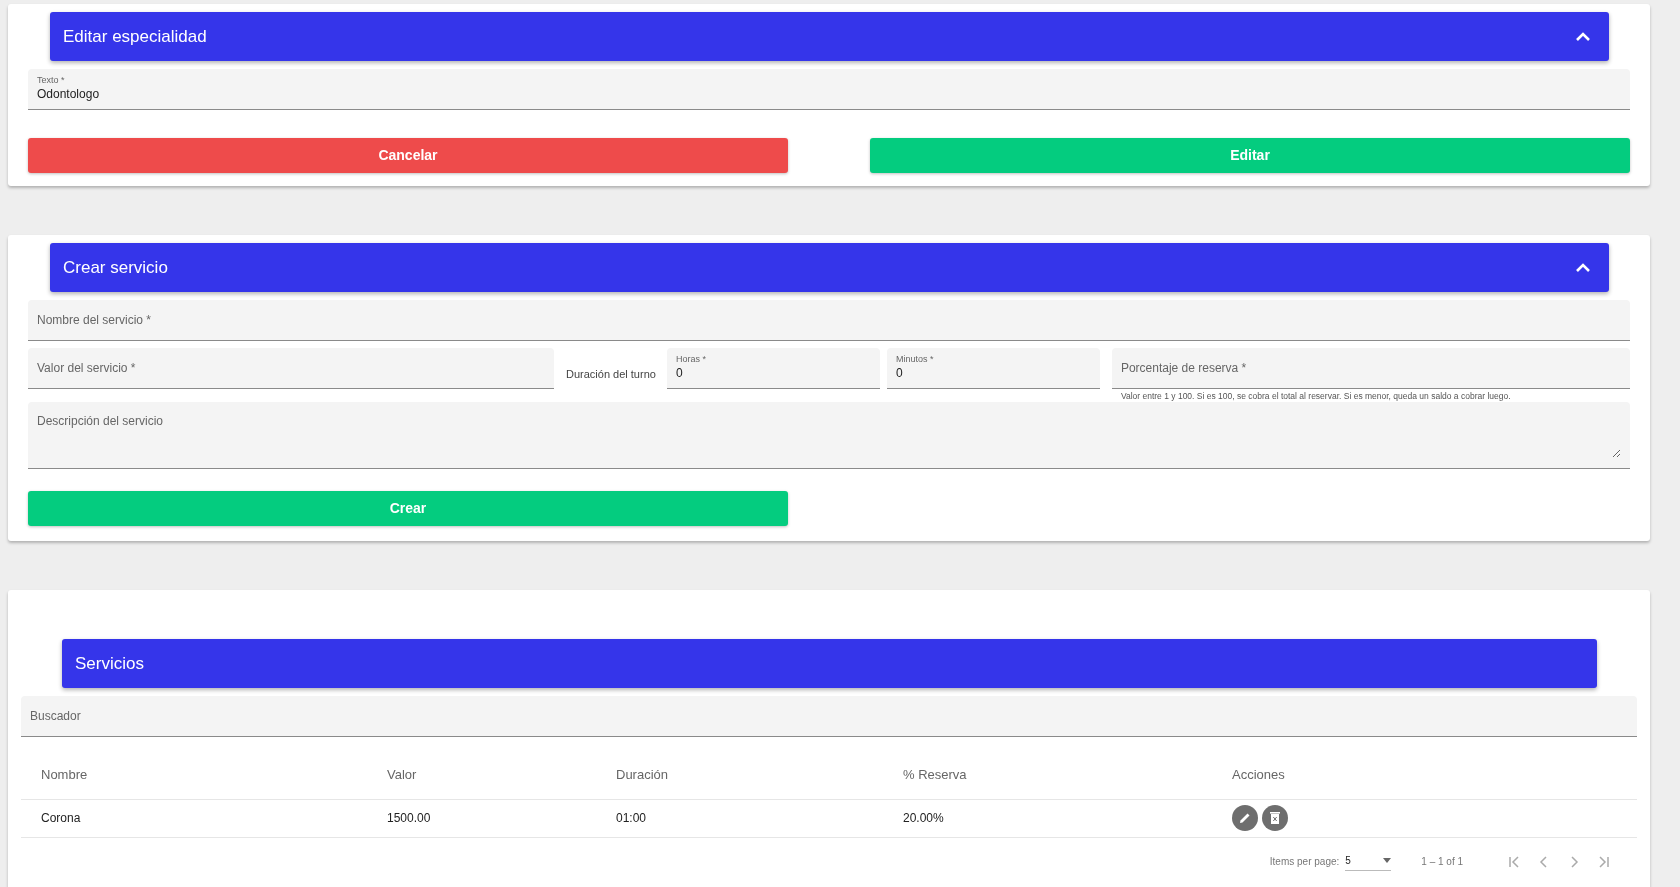 The height and width of the screenshot is (887, 1680). Describe the element at coordinates (1304, 862) in the screenshot. I see `items-per-page-label: Items per page:` at that location.